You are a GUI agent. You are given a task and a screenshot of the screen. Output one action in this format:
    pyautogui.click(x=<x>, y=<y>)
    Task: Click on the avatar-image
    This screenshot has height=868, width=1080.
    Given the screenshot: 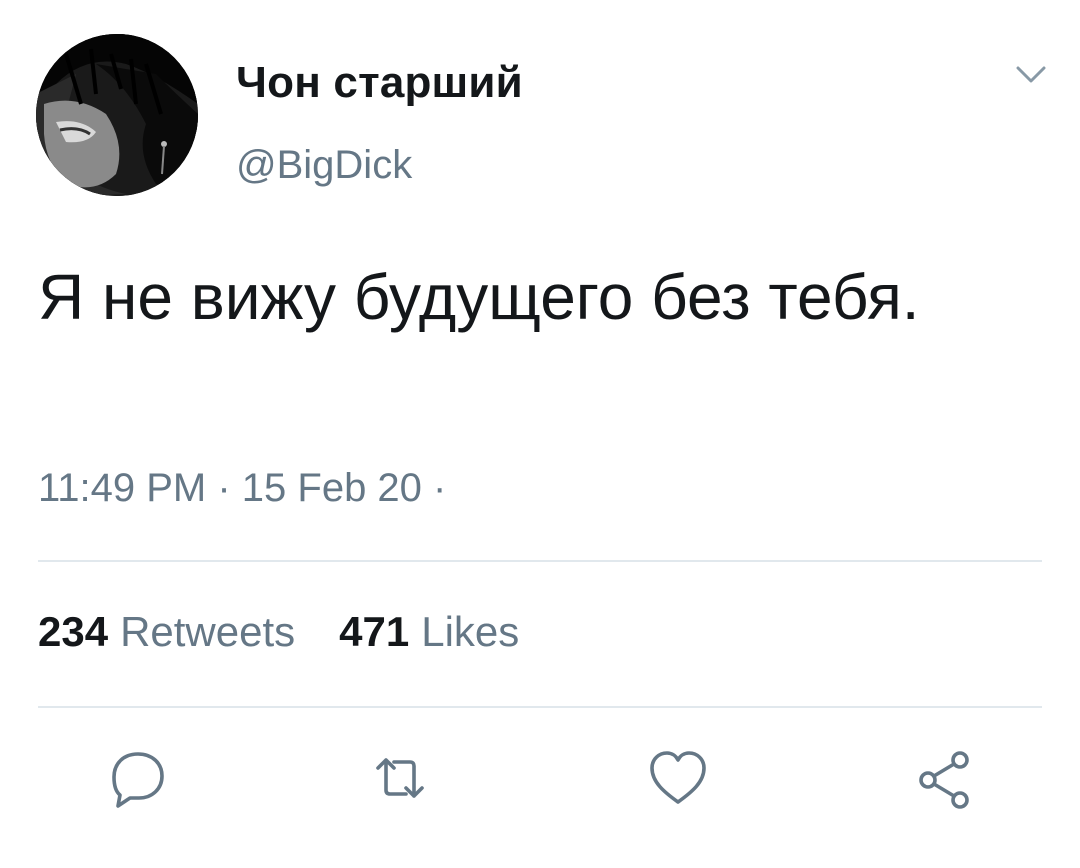 What is the action you would take?
    pyautogui.click(x=117, y=115)
    